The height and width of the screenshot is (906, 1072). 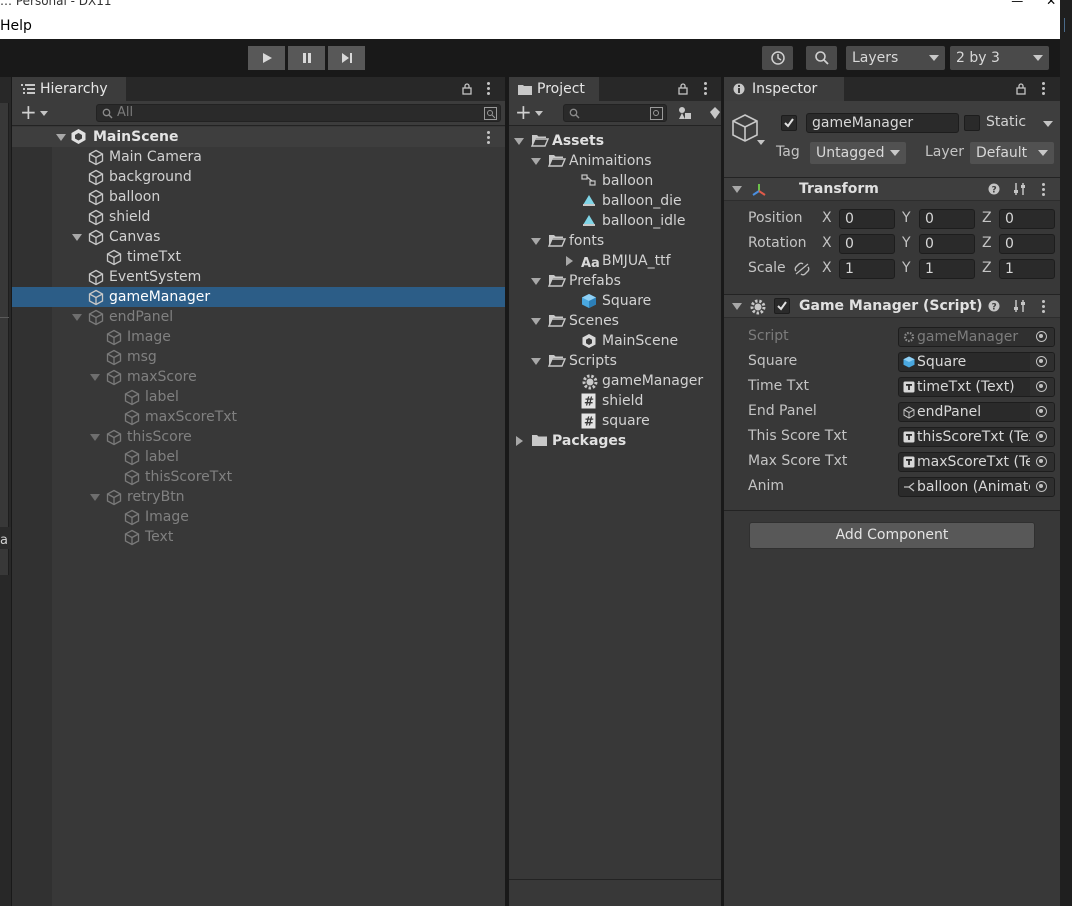 What do you see at coordinates (615, 321) in the screenshot?
I see `project-item: Scenes` at bounding box center [615, 321].